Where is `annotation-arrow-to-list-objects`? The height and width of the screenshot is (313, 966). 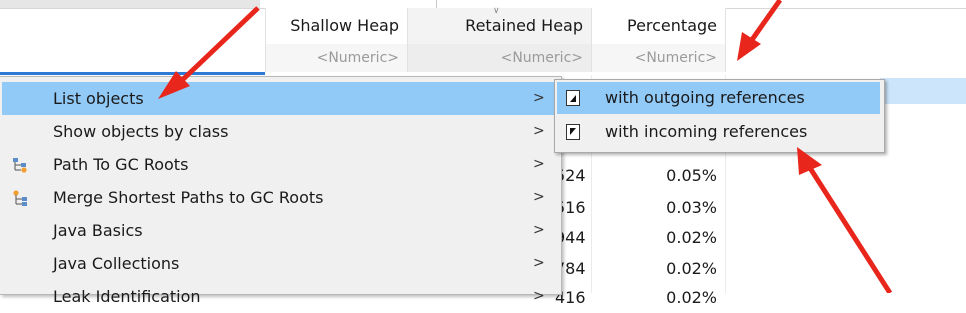 annotation-arrow-to-list-objects is located at coordinates (209, 52).